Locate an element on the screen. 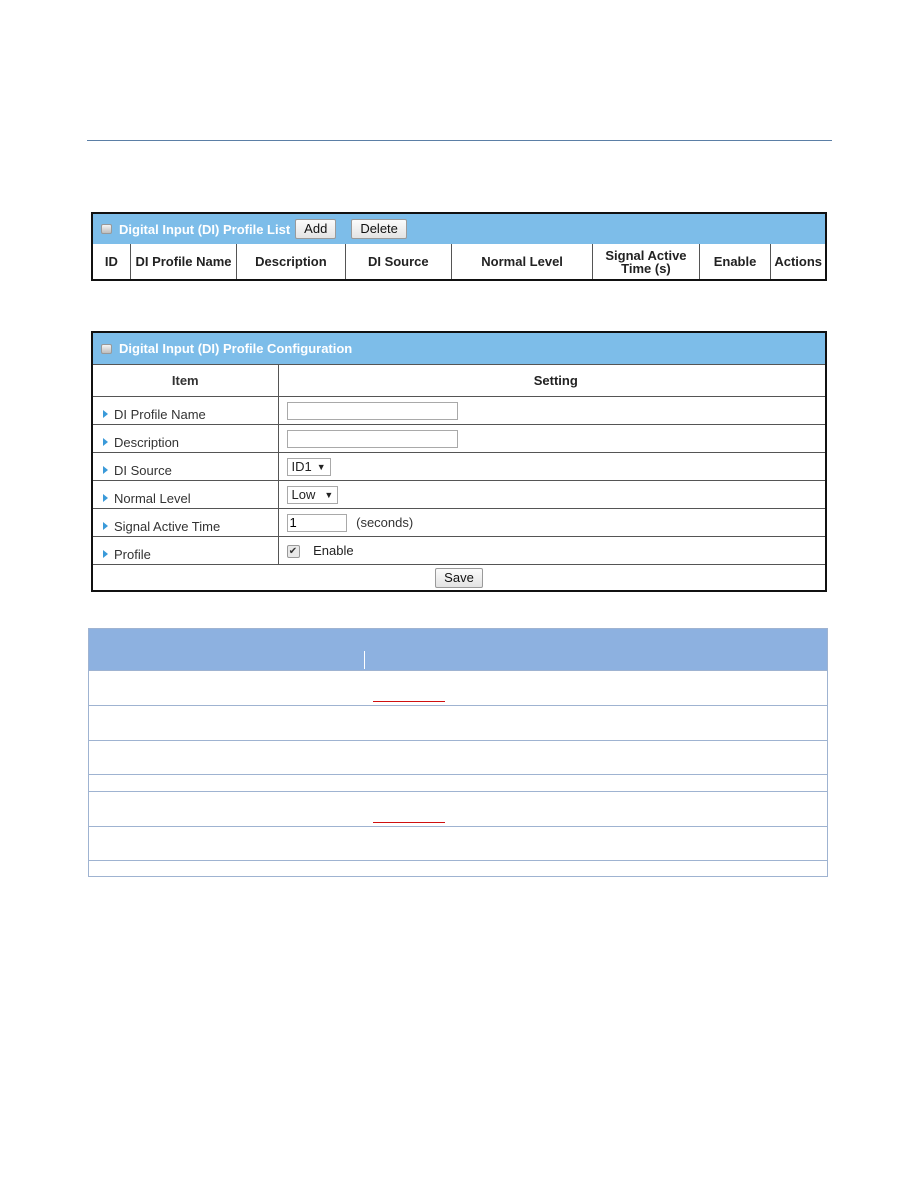 The image size is (918, 1188). header-column-divider is located at coordinates (364, 660).